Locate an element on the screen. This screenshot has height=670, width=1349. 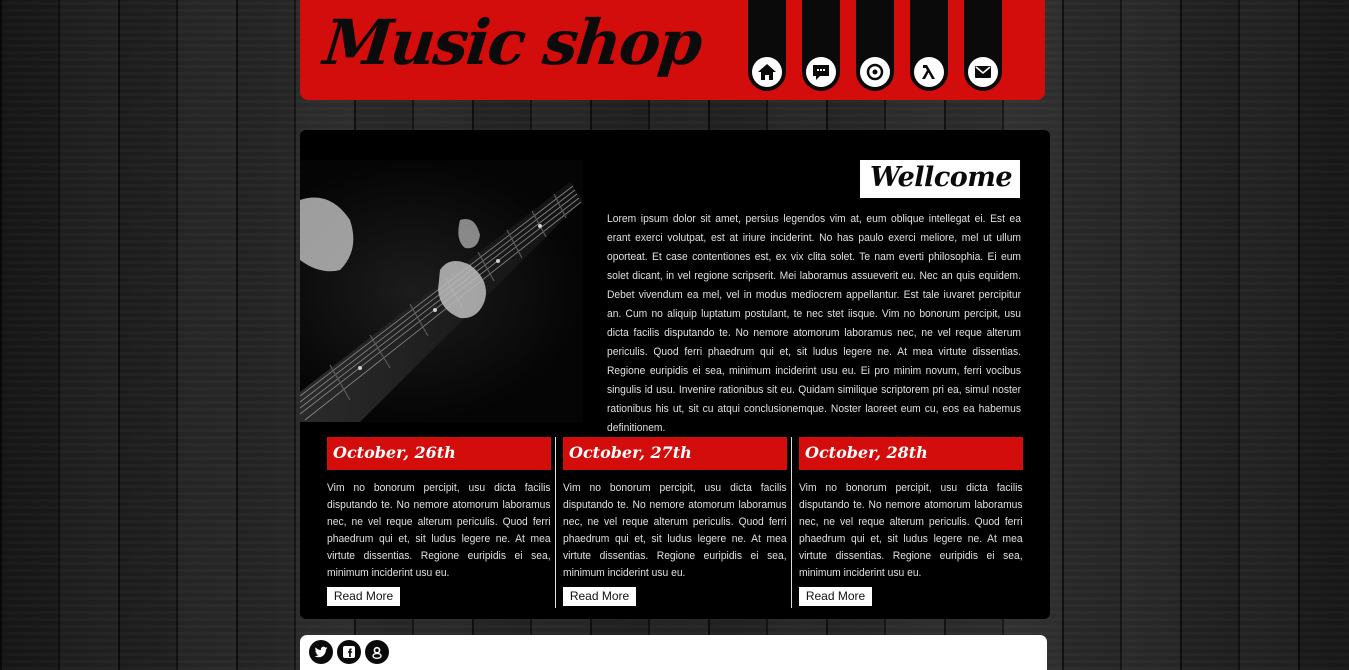
lambda-icon is located at coordinates (929, 72).